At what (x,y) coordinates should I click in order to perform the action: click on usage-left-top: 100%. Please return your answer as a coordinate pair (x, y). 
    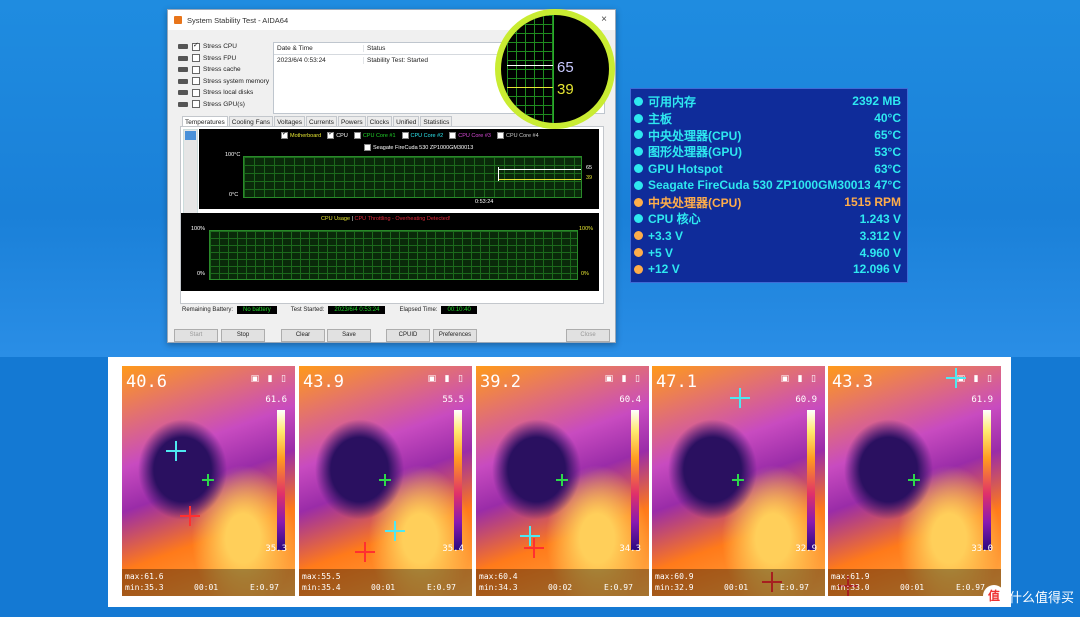
    Looking at the image, I should click on (198, 229).